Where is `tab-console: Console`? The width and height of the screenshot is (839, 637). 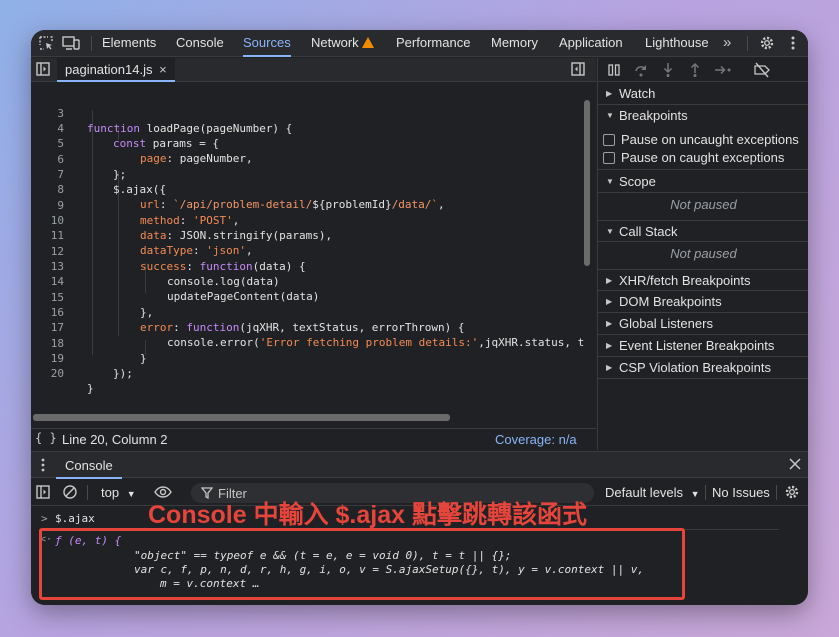 tab-console: Console is located at coordinates (200, 43).